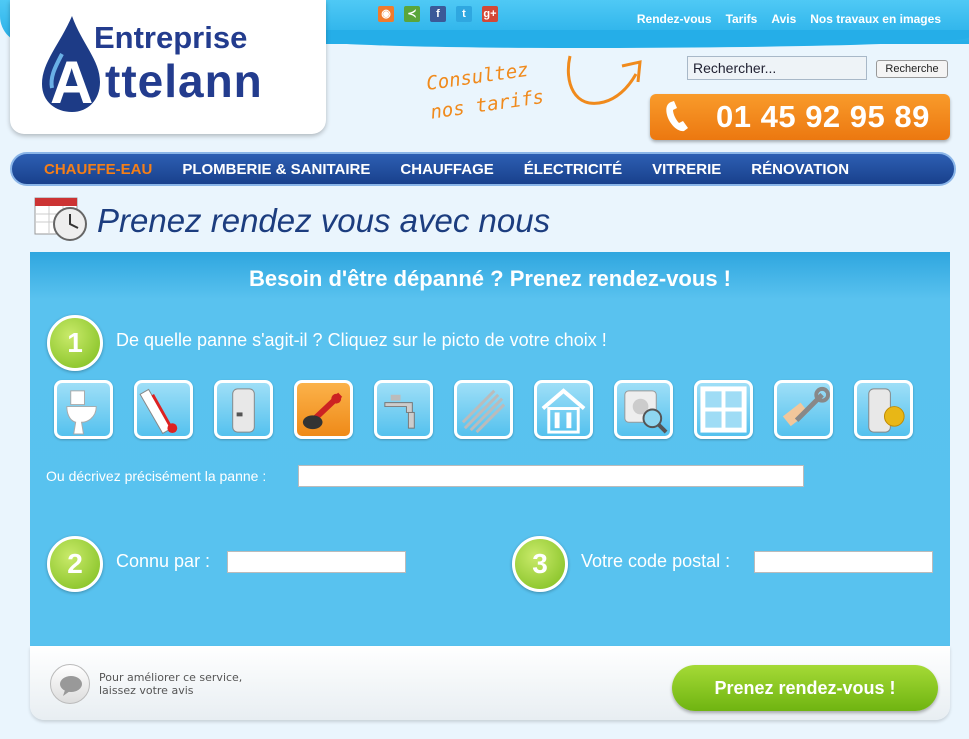 The image size is (969, 739). I want to click on certified-heater-icon, so click(883, 409).